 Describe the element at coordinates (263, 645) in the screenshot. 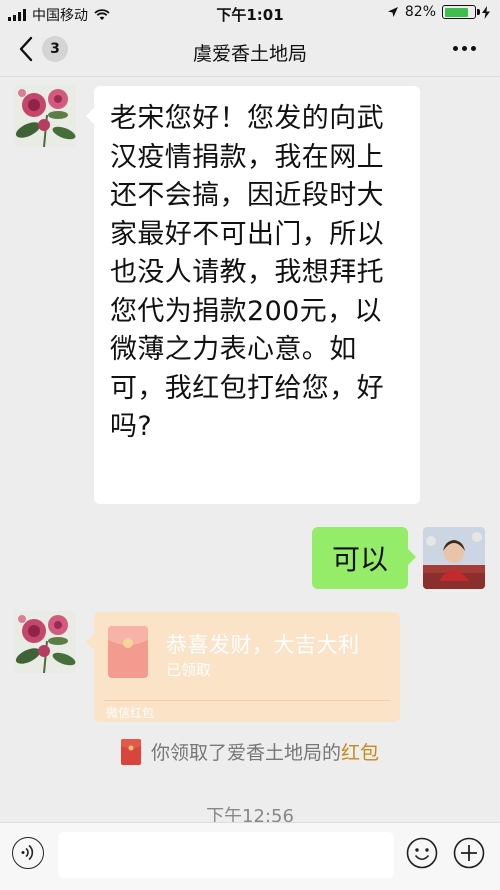

I see `red-packet-title: 恭喜发财，大吉大利` at that location.